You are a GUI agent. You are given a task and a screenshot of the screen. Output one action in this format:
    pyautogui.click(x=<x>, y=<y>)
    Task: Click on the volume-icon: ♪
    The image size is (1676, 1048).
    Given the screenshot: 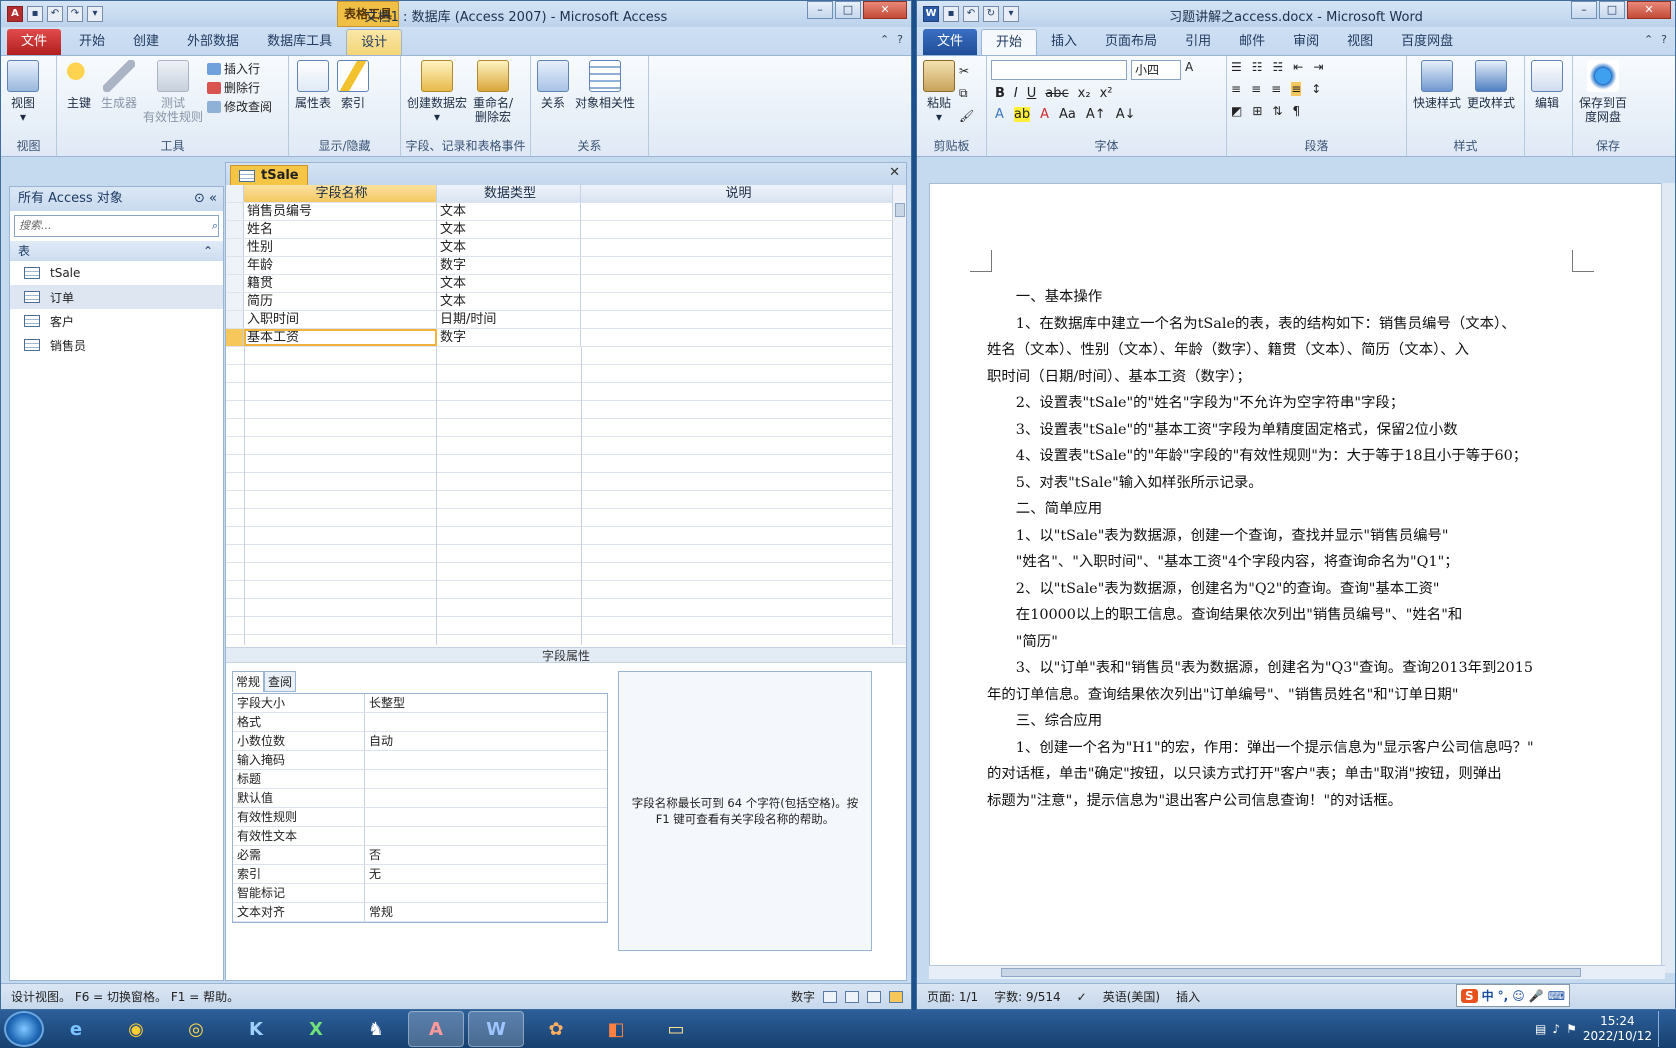 What is the action you would take?
    pyautogui.click(x=1556, y=1029)
    